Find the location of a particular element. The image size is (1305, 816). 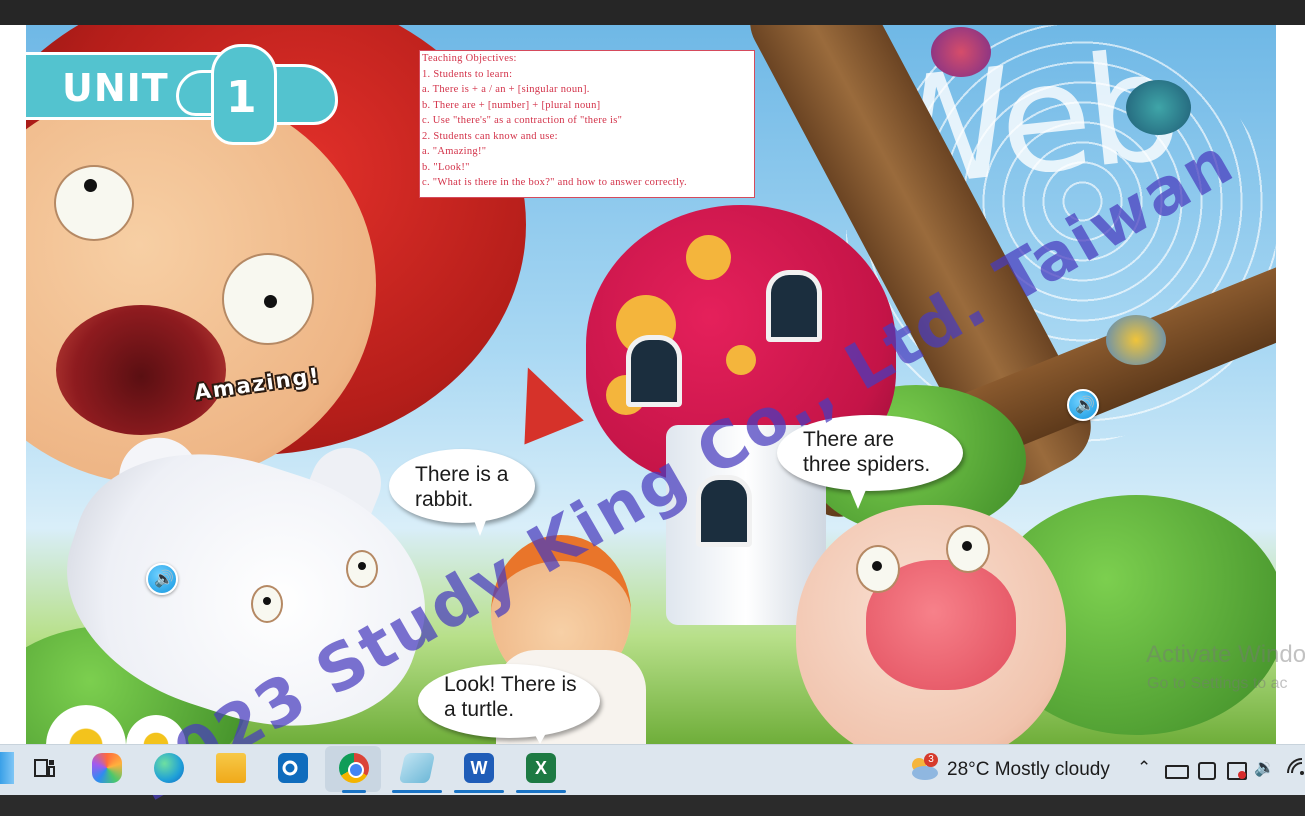

wifi-icon is located at coordinates (1296, 769).